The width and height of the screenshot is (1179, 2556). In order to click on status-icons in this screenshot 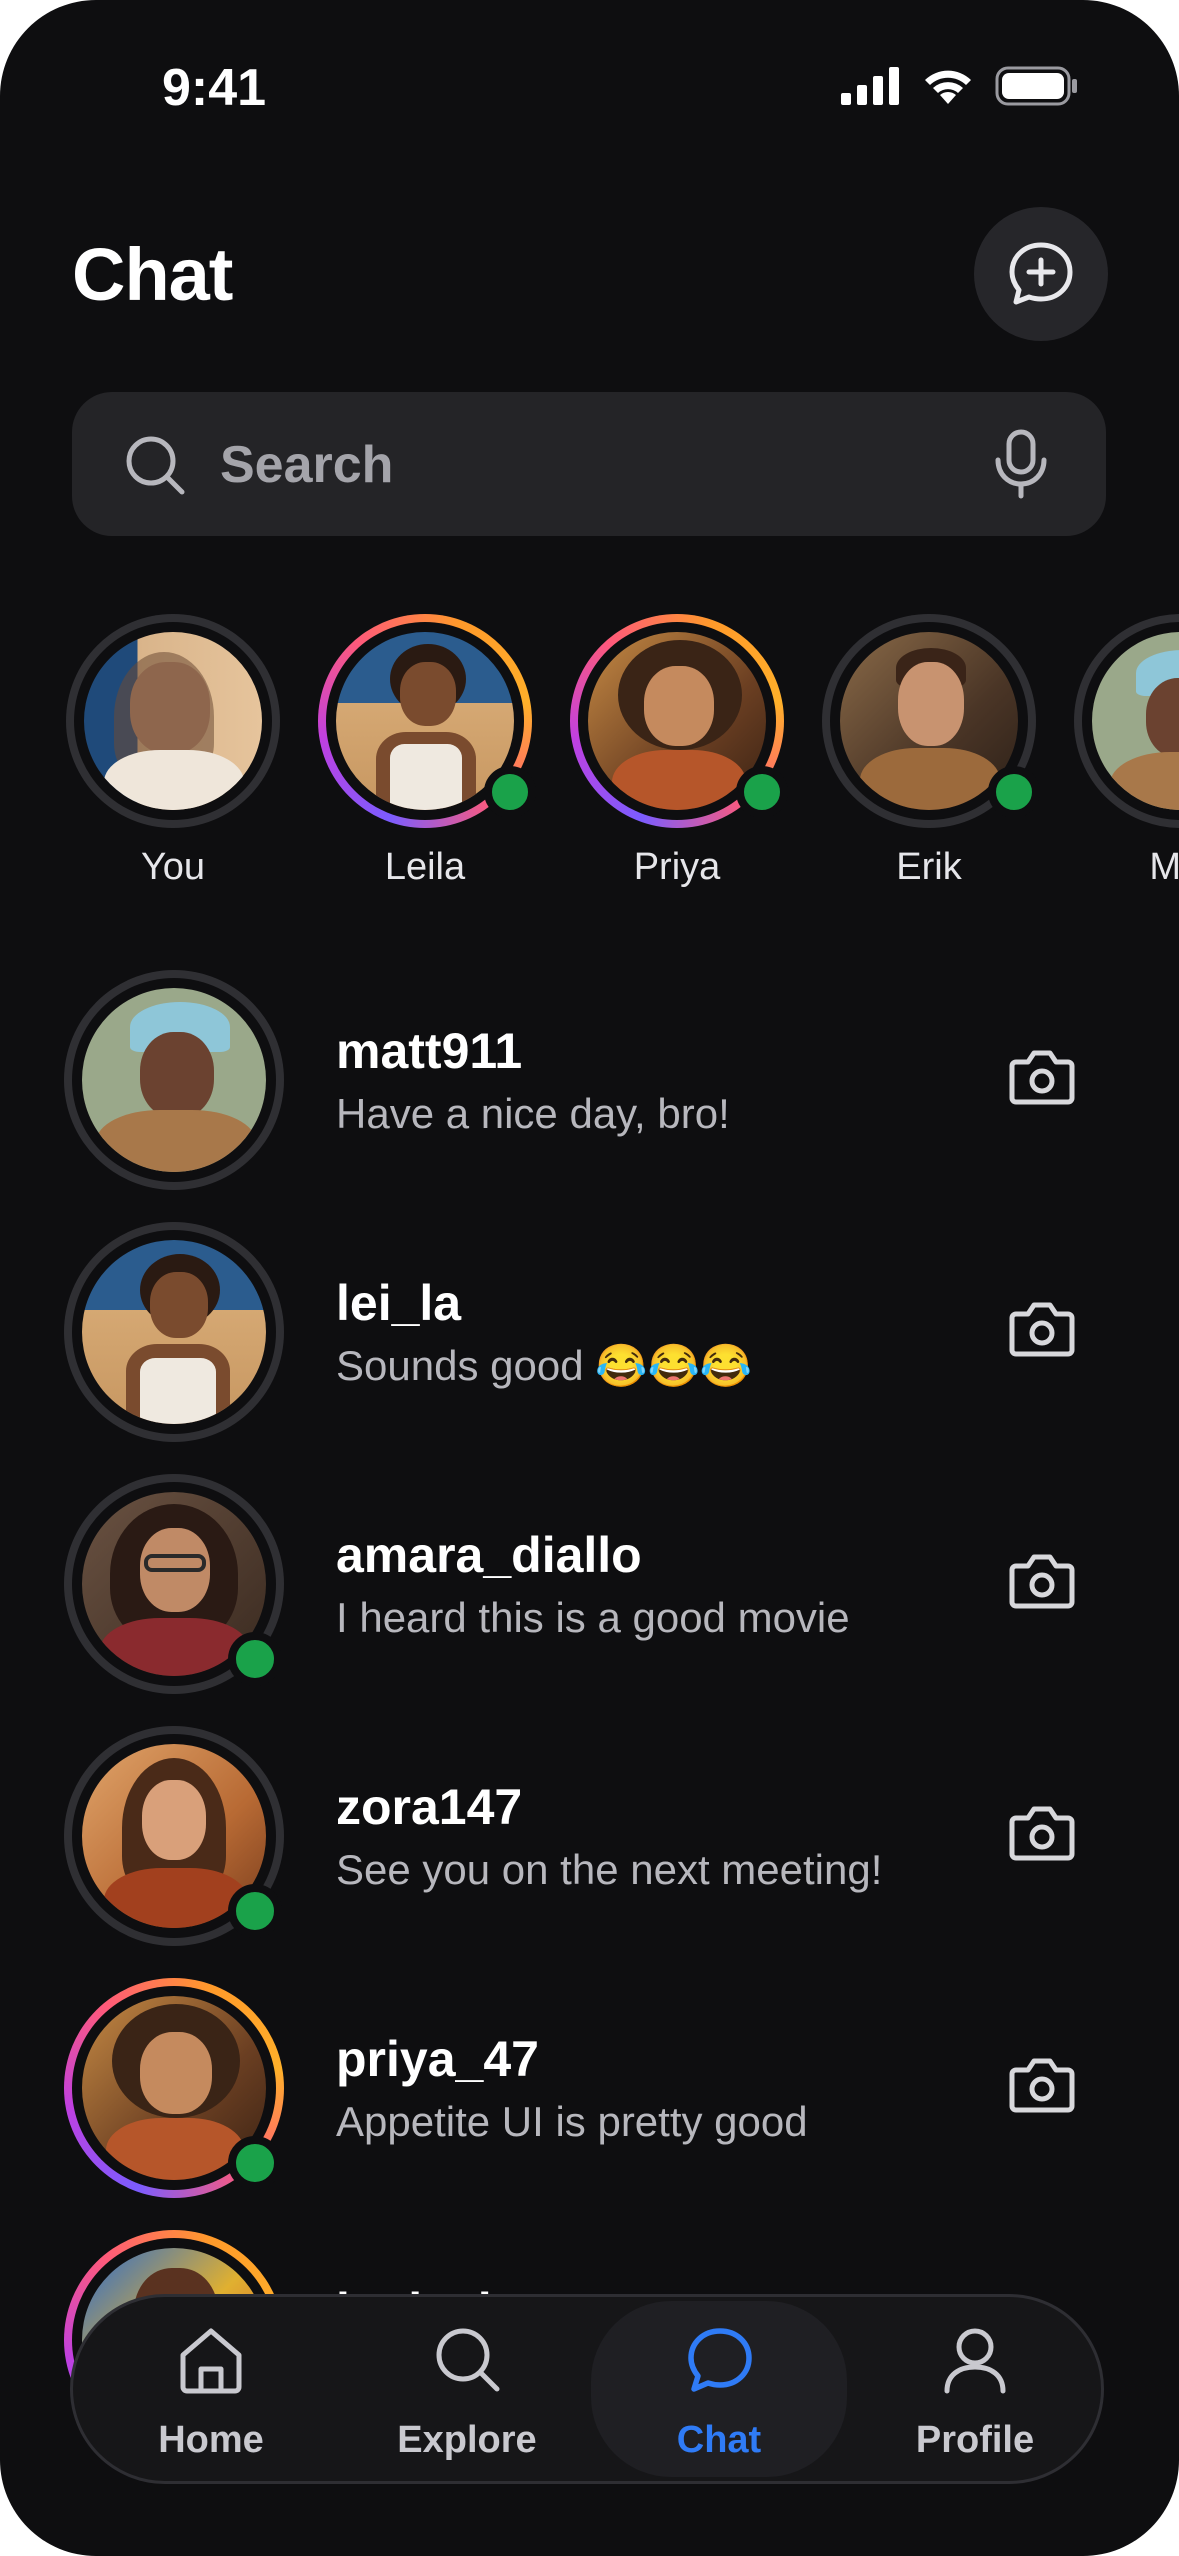, I will do `click(960, 86)`.